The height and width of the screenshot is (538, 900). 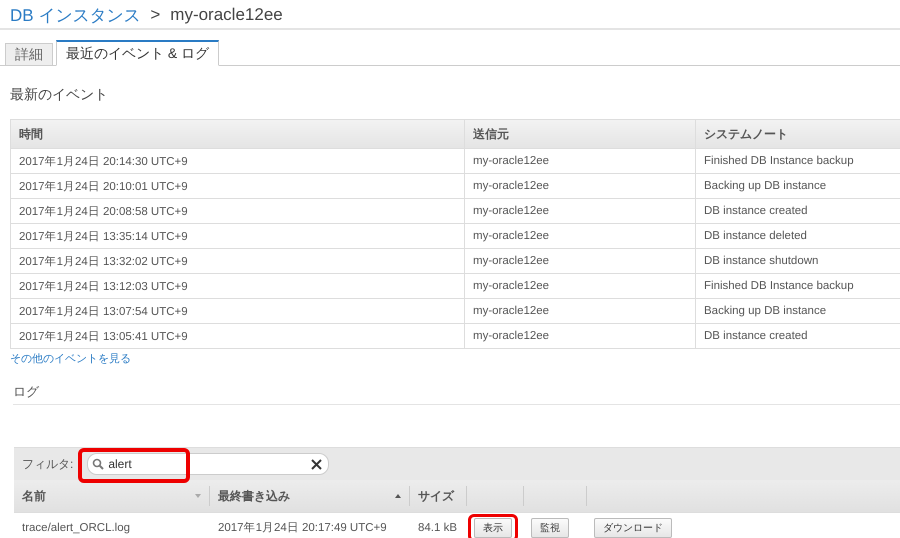 What do you see at coordinates (70, 358) in the screenshot?
I see `more-events-link: その他のイベントを見る` at bounding box center [70, 358].